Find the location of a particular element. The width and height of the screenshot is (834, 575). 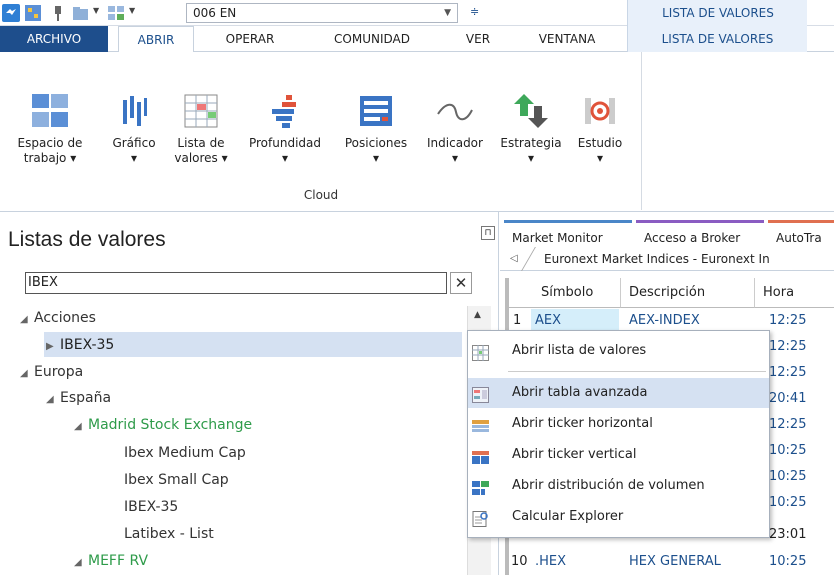

chart-icon is located at coordinates (134, 111).